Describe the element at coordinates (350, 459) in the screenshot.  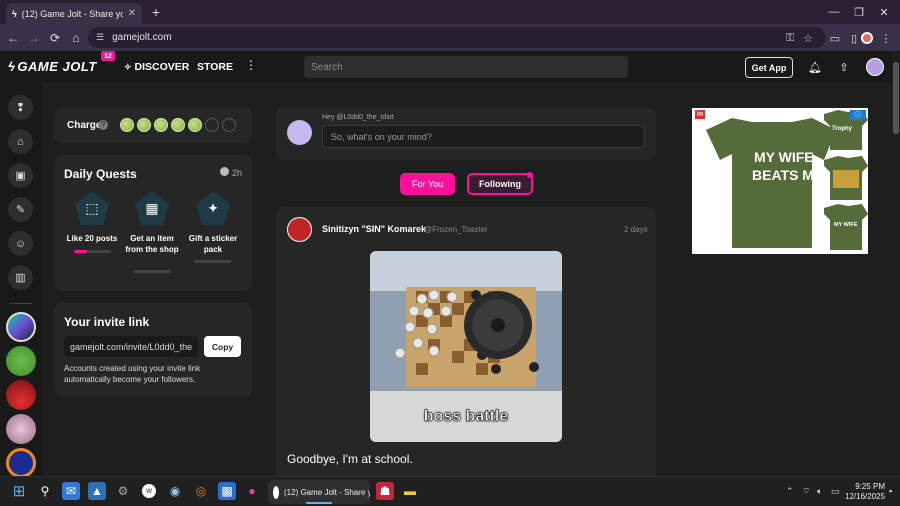
I see `post-body-text: Goodbye, I'm at school.` at that location.